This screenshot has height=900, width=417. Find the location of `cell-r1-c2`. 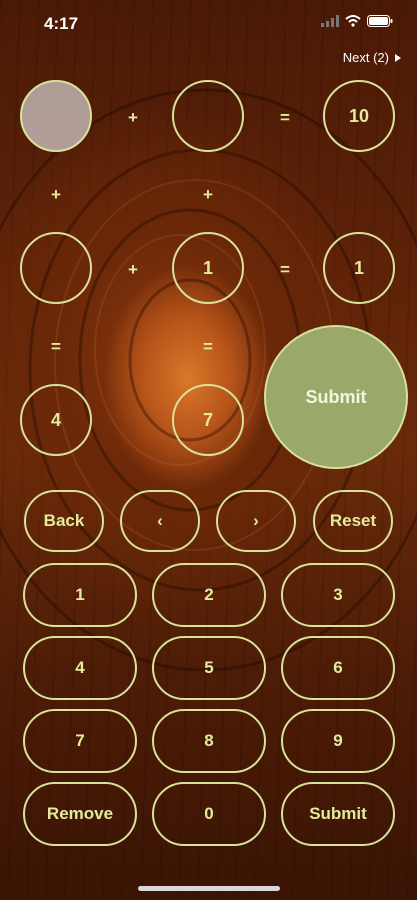

cell-r1-c2 is located at coordinates (208, 116).